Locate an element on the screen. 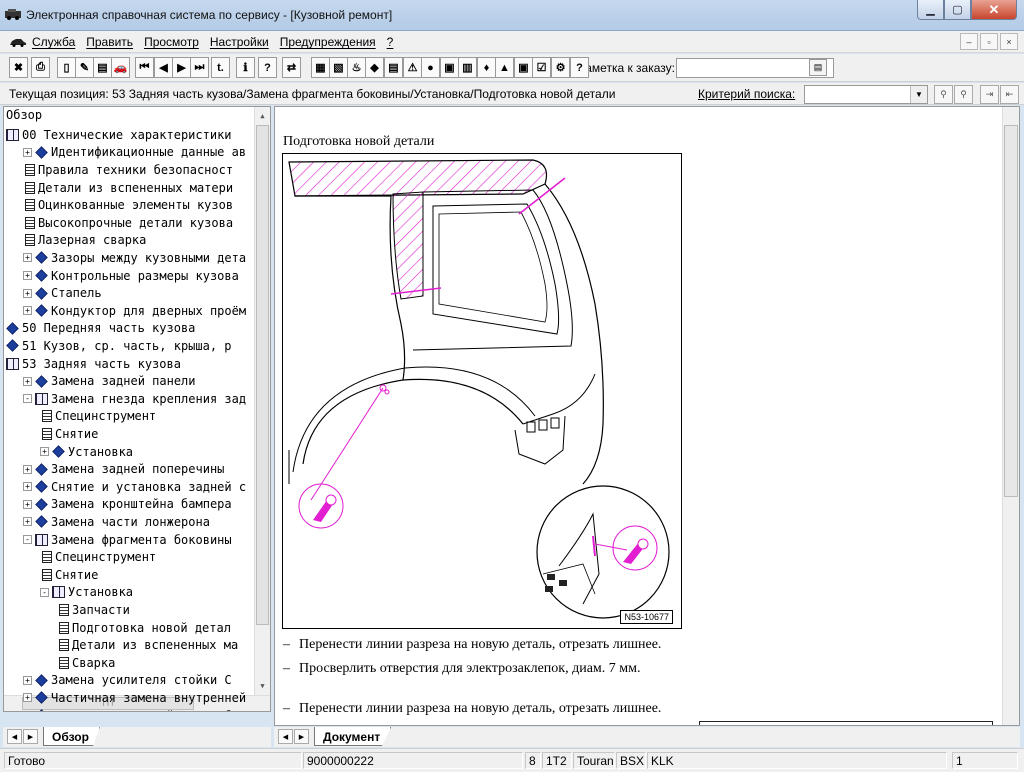  toolbar-prev-button: ◀ is located at coordinates (163, 67).